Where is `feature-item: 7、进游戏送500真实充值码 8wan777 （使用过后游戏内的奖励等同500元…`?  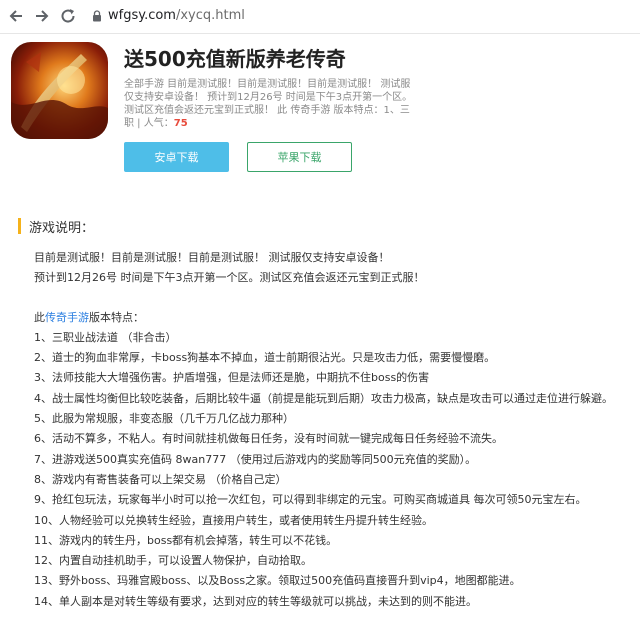
feature-item: 7、进游戏送500真实充值码 8wan777 （使用过后游戏内的奖励等同500元… is located at coordinates (255, 459).